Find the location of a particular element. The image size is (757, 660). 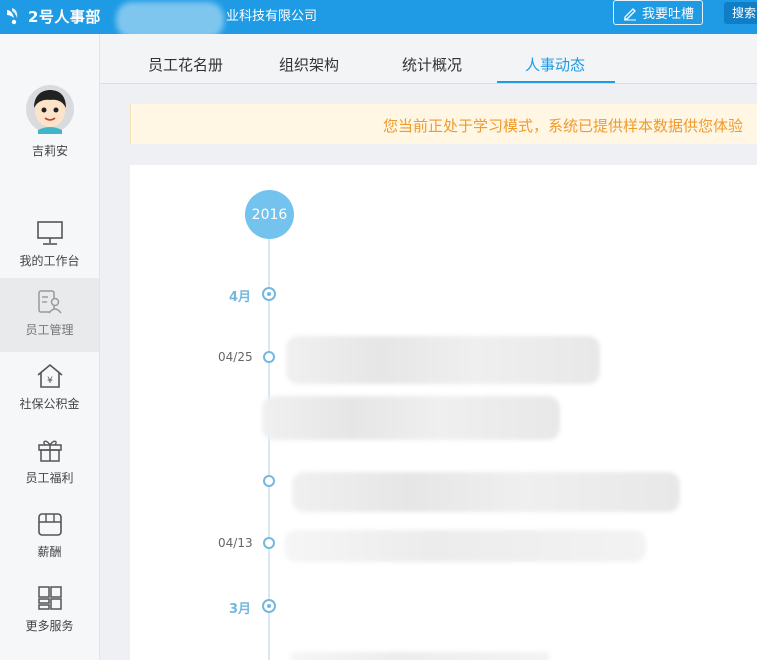

salary-icon is located at coordinates (49, 524).